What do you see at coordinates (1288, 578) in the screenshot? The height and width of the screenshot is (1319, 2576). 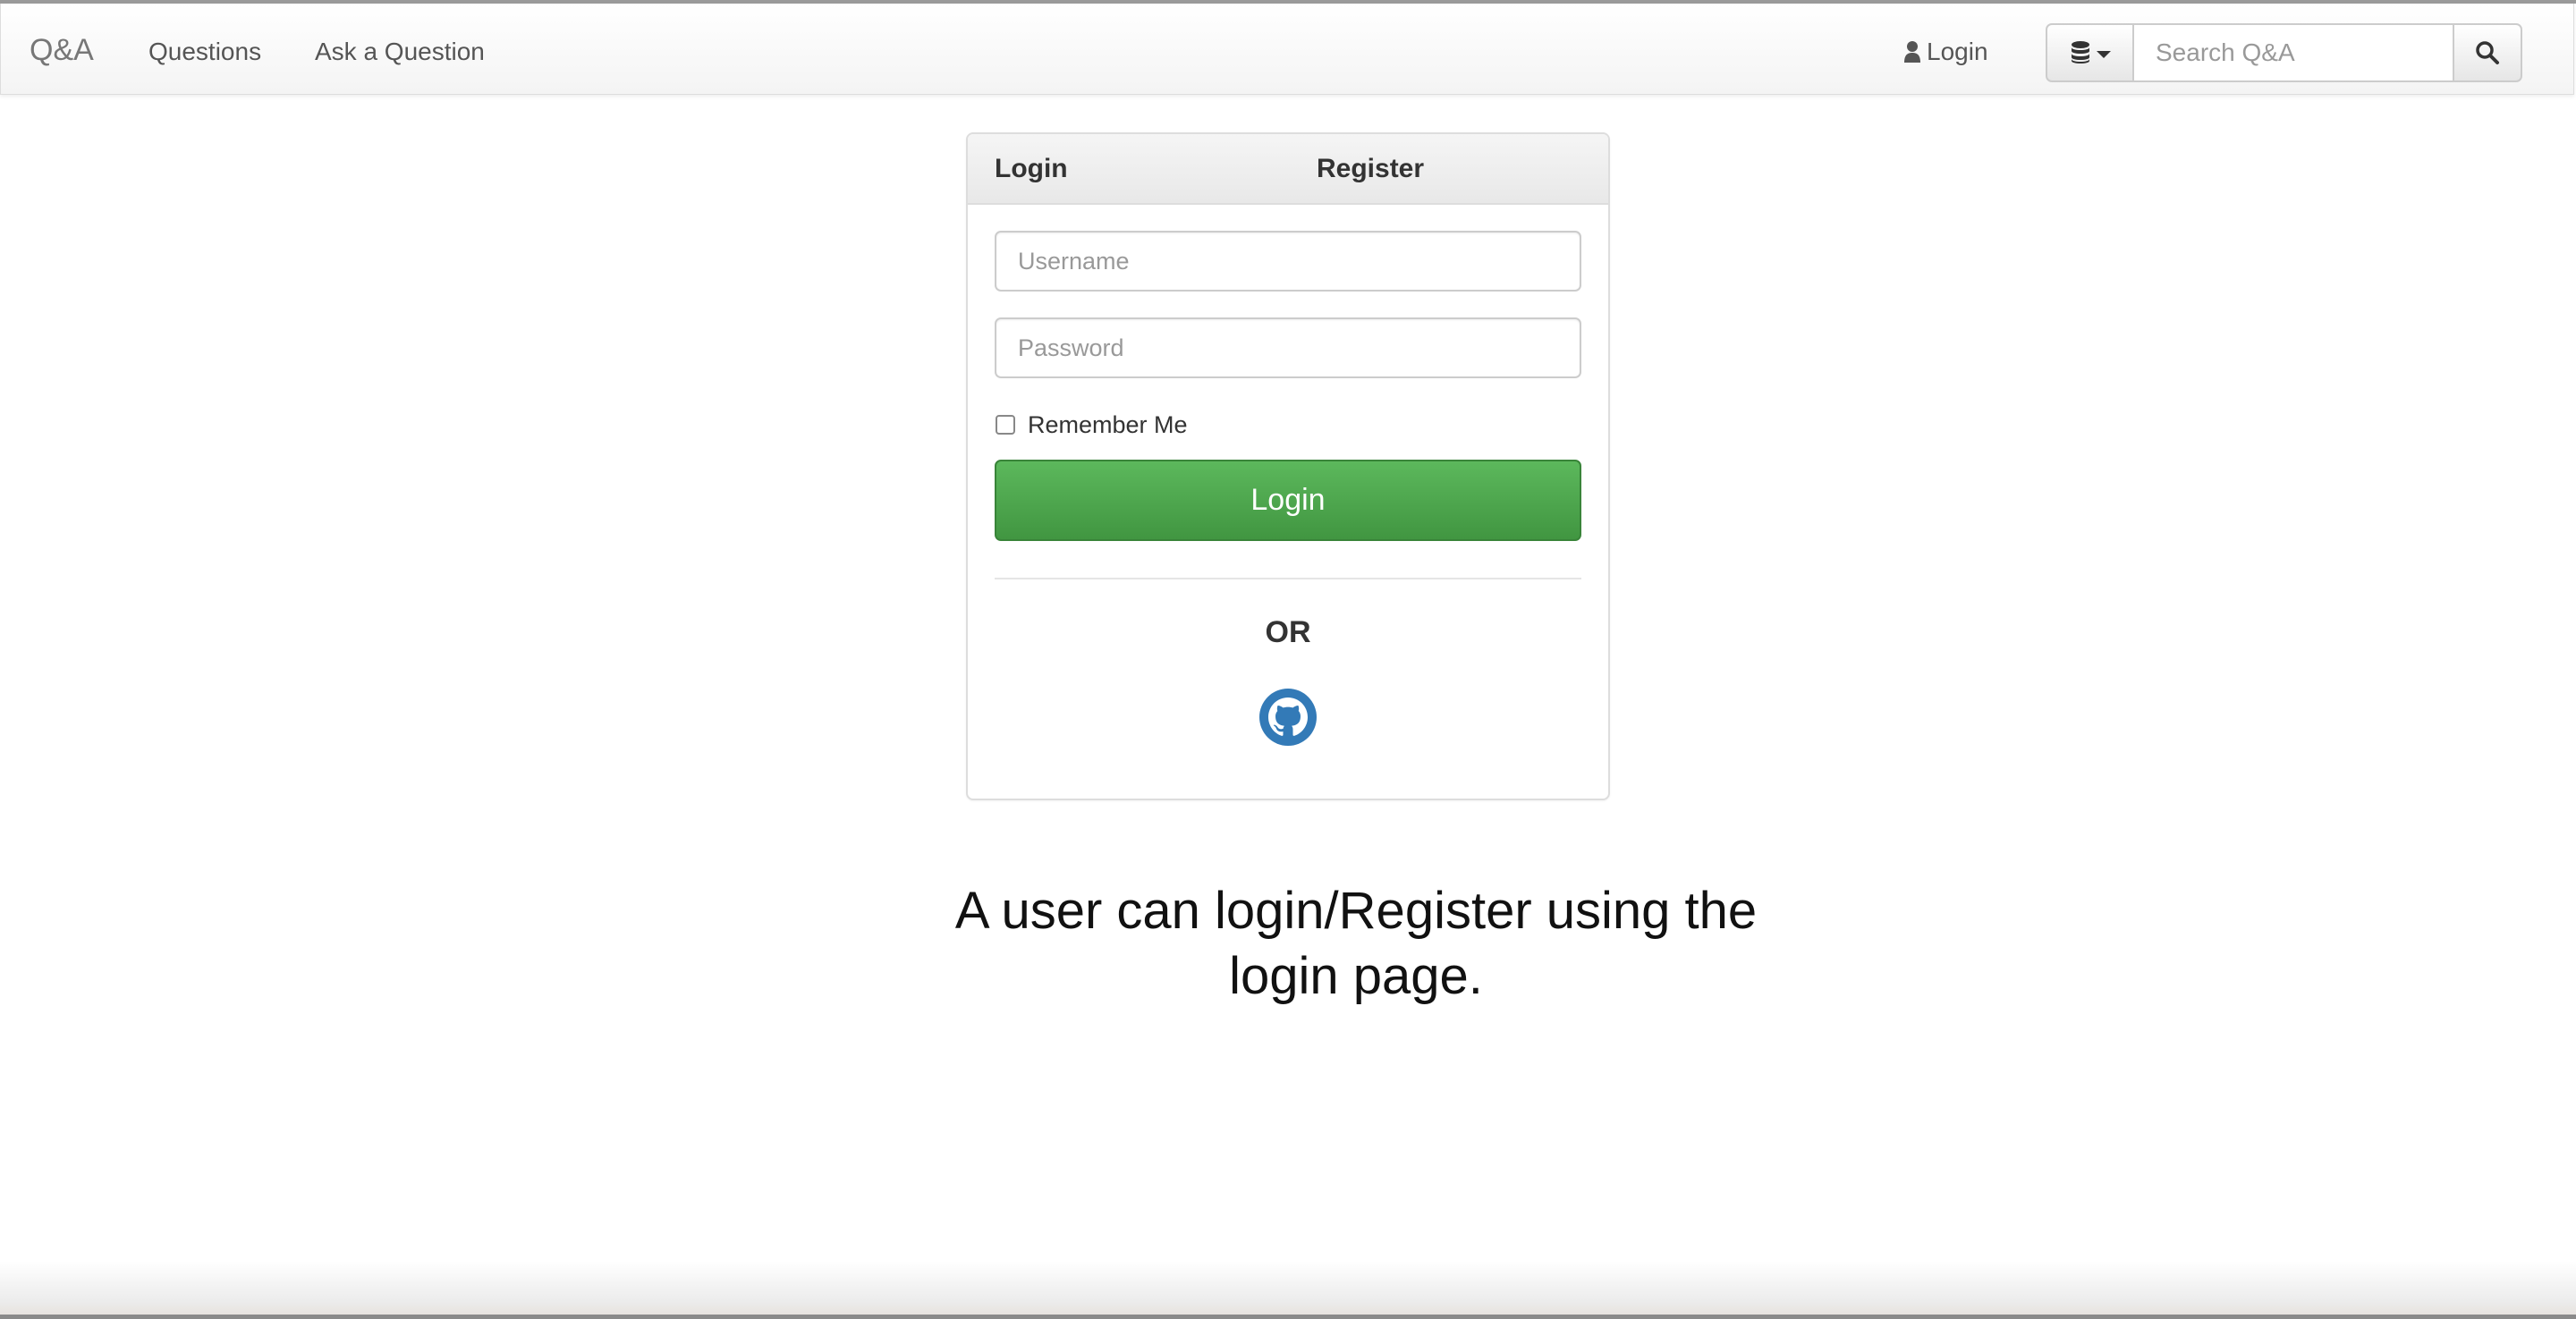 I see `divider` at bounding box center [1288, 578].